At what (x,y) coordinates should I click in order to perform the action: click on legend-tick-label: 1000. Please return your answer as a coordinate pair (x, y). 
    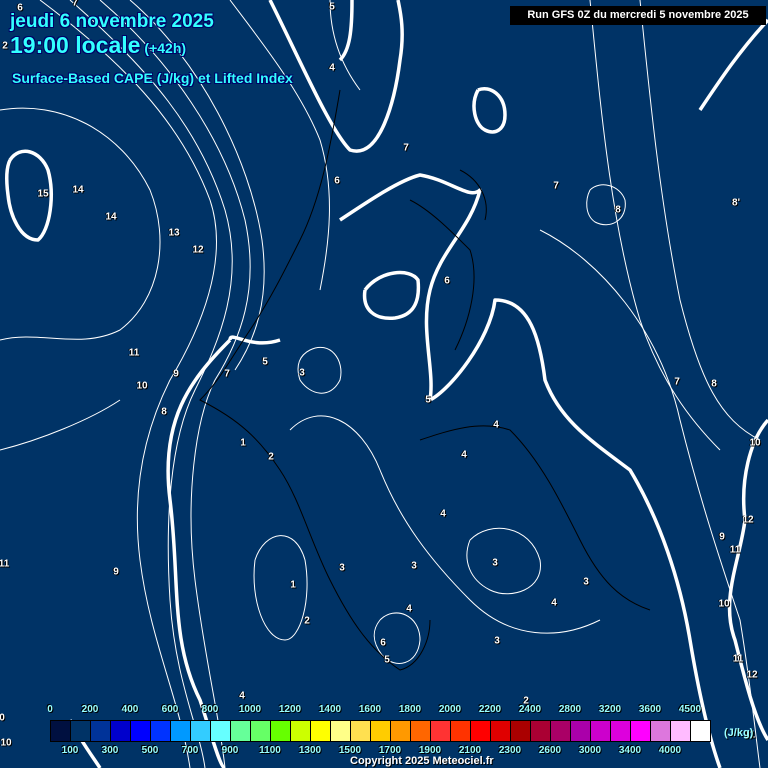
    Looking at the image, I should click on (250, 709).